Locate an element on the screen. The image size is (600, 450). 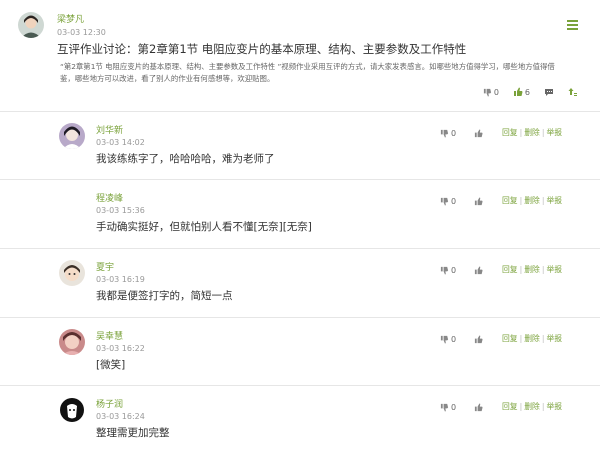
comment-author: 杨子润 is located at coordinates (109, 405).